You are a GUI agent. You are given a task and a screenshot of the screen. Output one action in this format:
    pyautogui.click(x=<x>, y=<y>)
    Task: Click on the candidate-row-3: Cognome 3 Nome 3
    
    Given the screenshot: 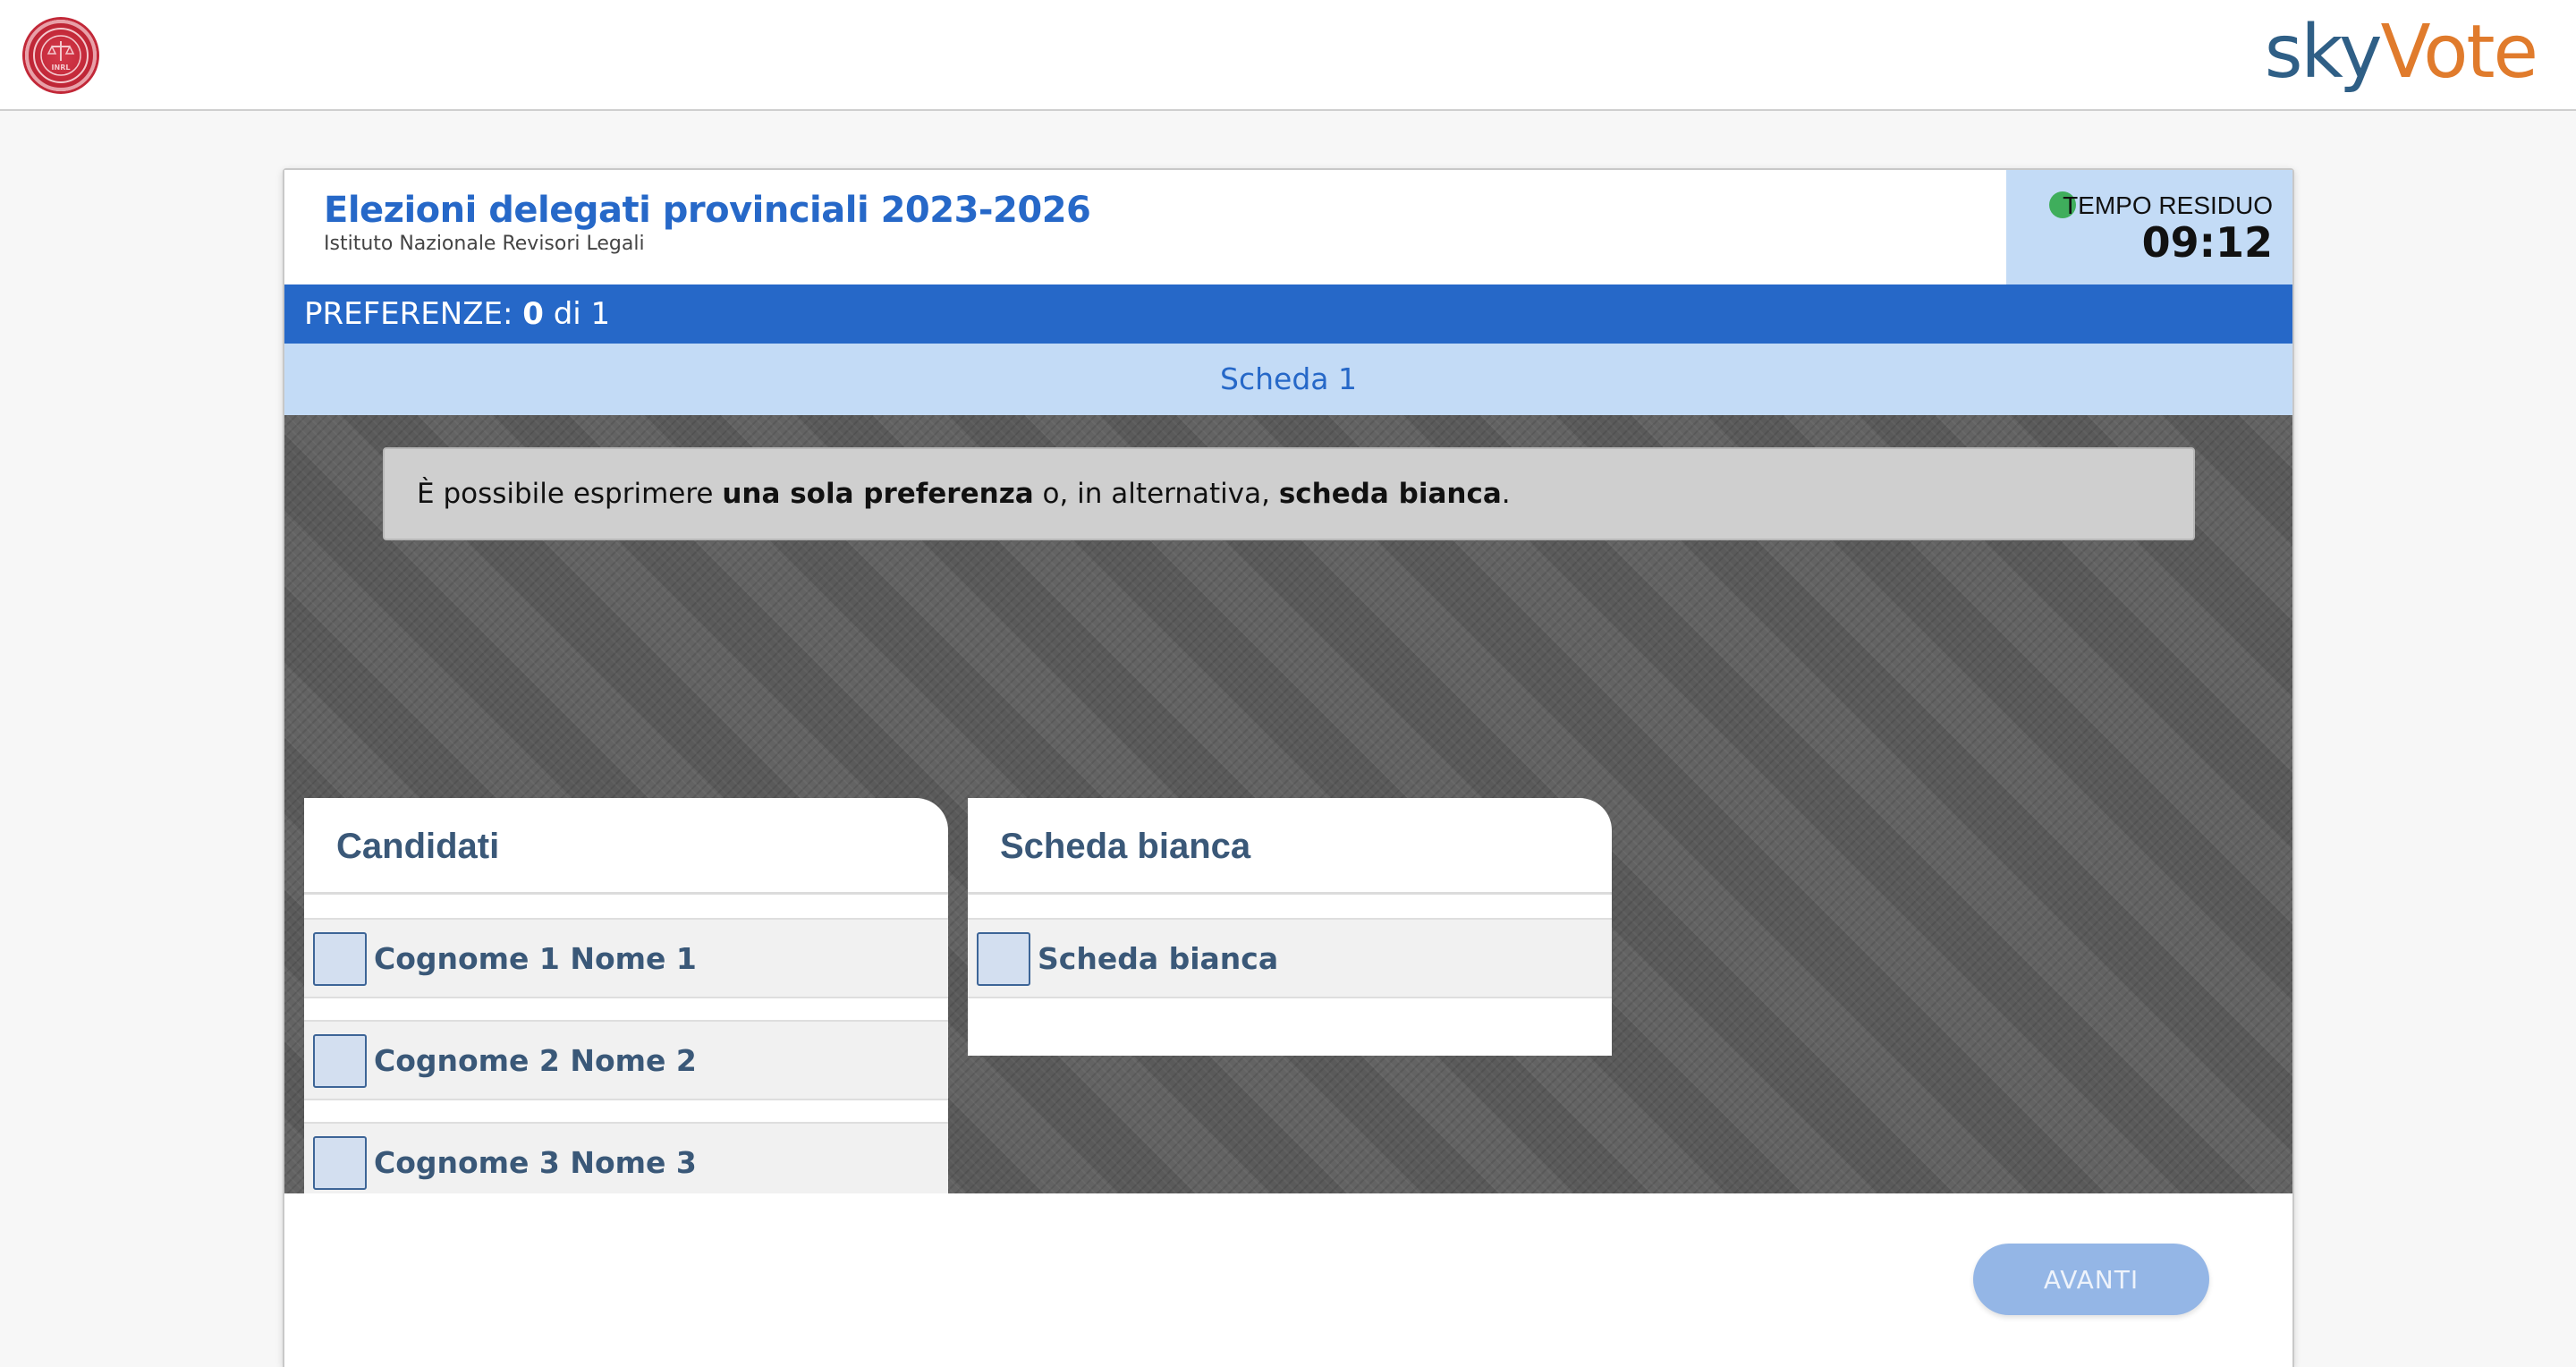 What is the action you would take?
    pyautogui.click(x=626, y=1162)
    